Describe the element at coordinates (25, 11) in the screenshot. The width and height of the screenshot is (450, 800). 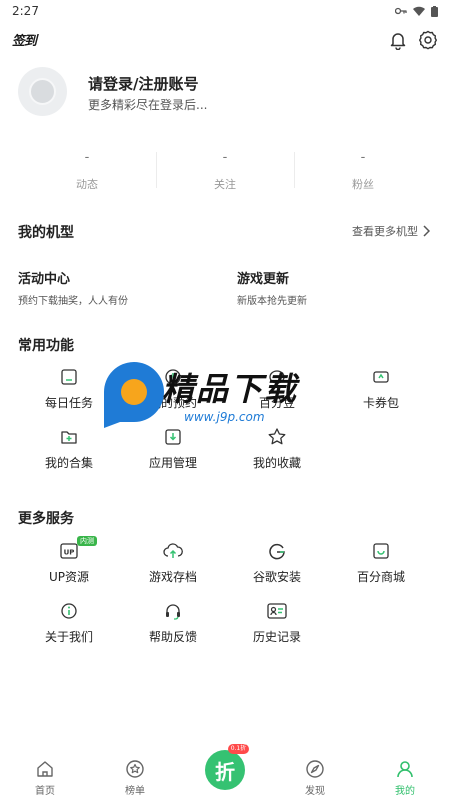
I see `status-time: 2:27` at that location.